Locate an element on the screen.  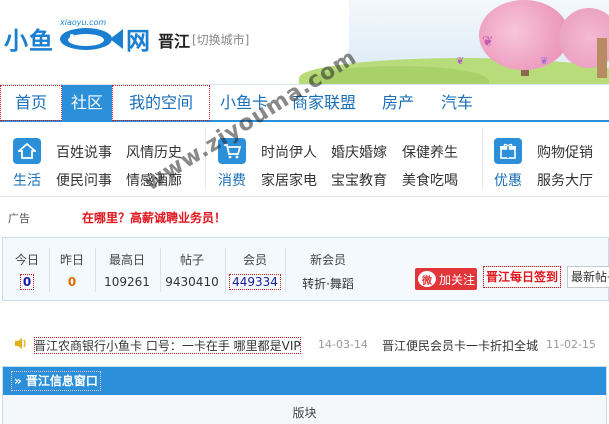
home-icon is located at coordinates (27, 151).